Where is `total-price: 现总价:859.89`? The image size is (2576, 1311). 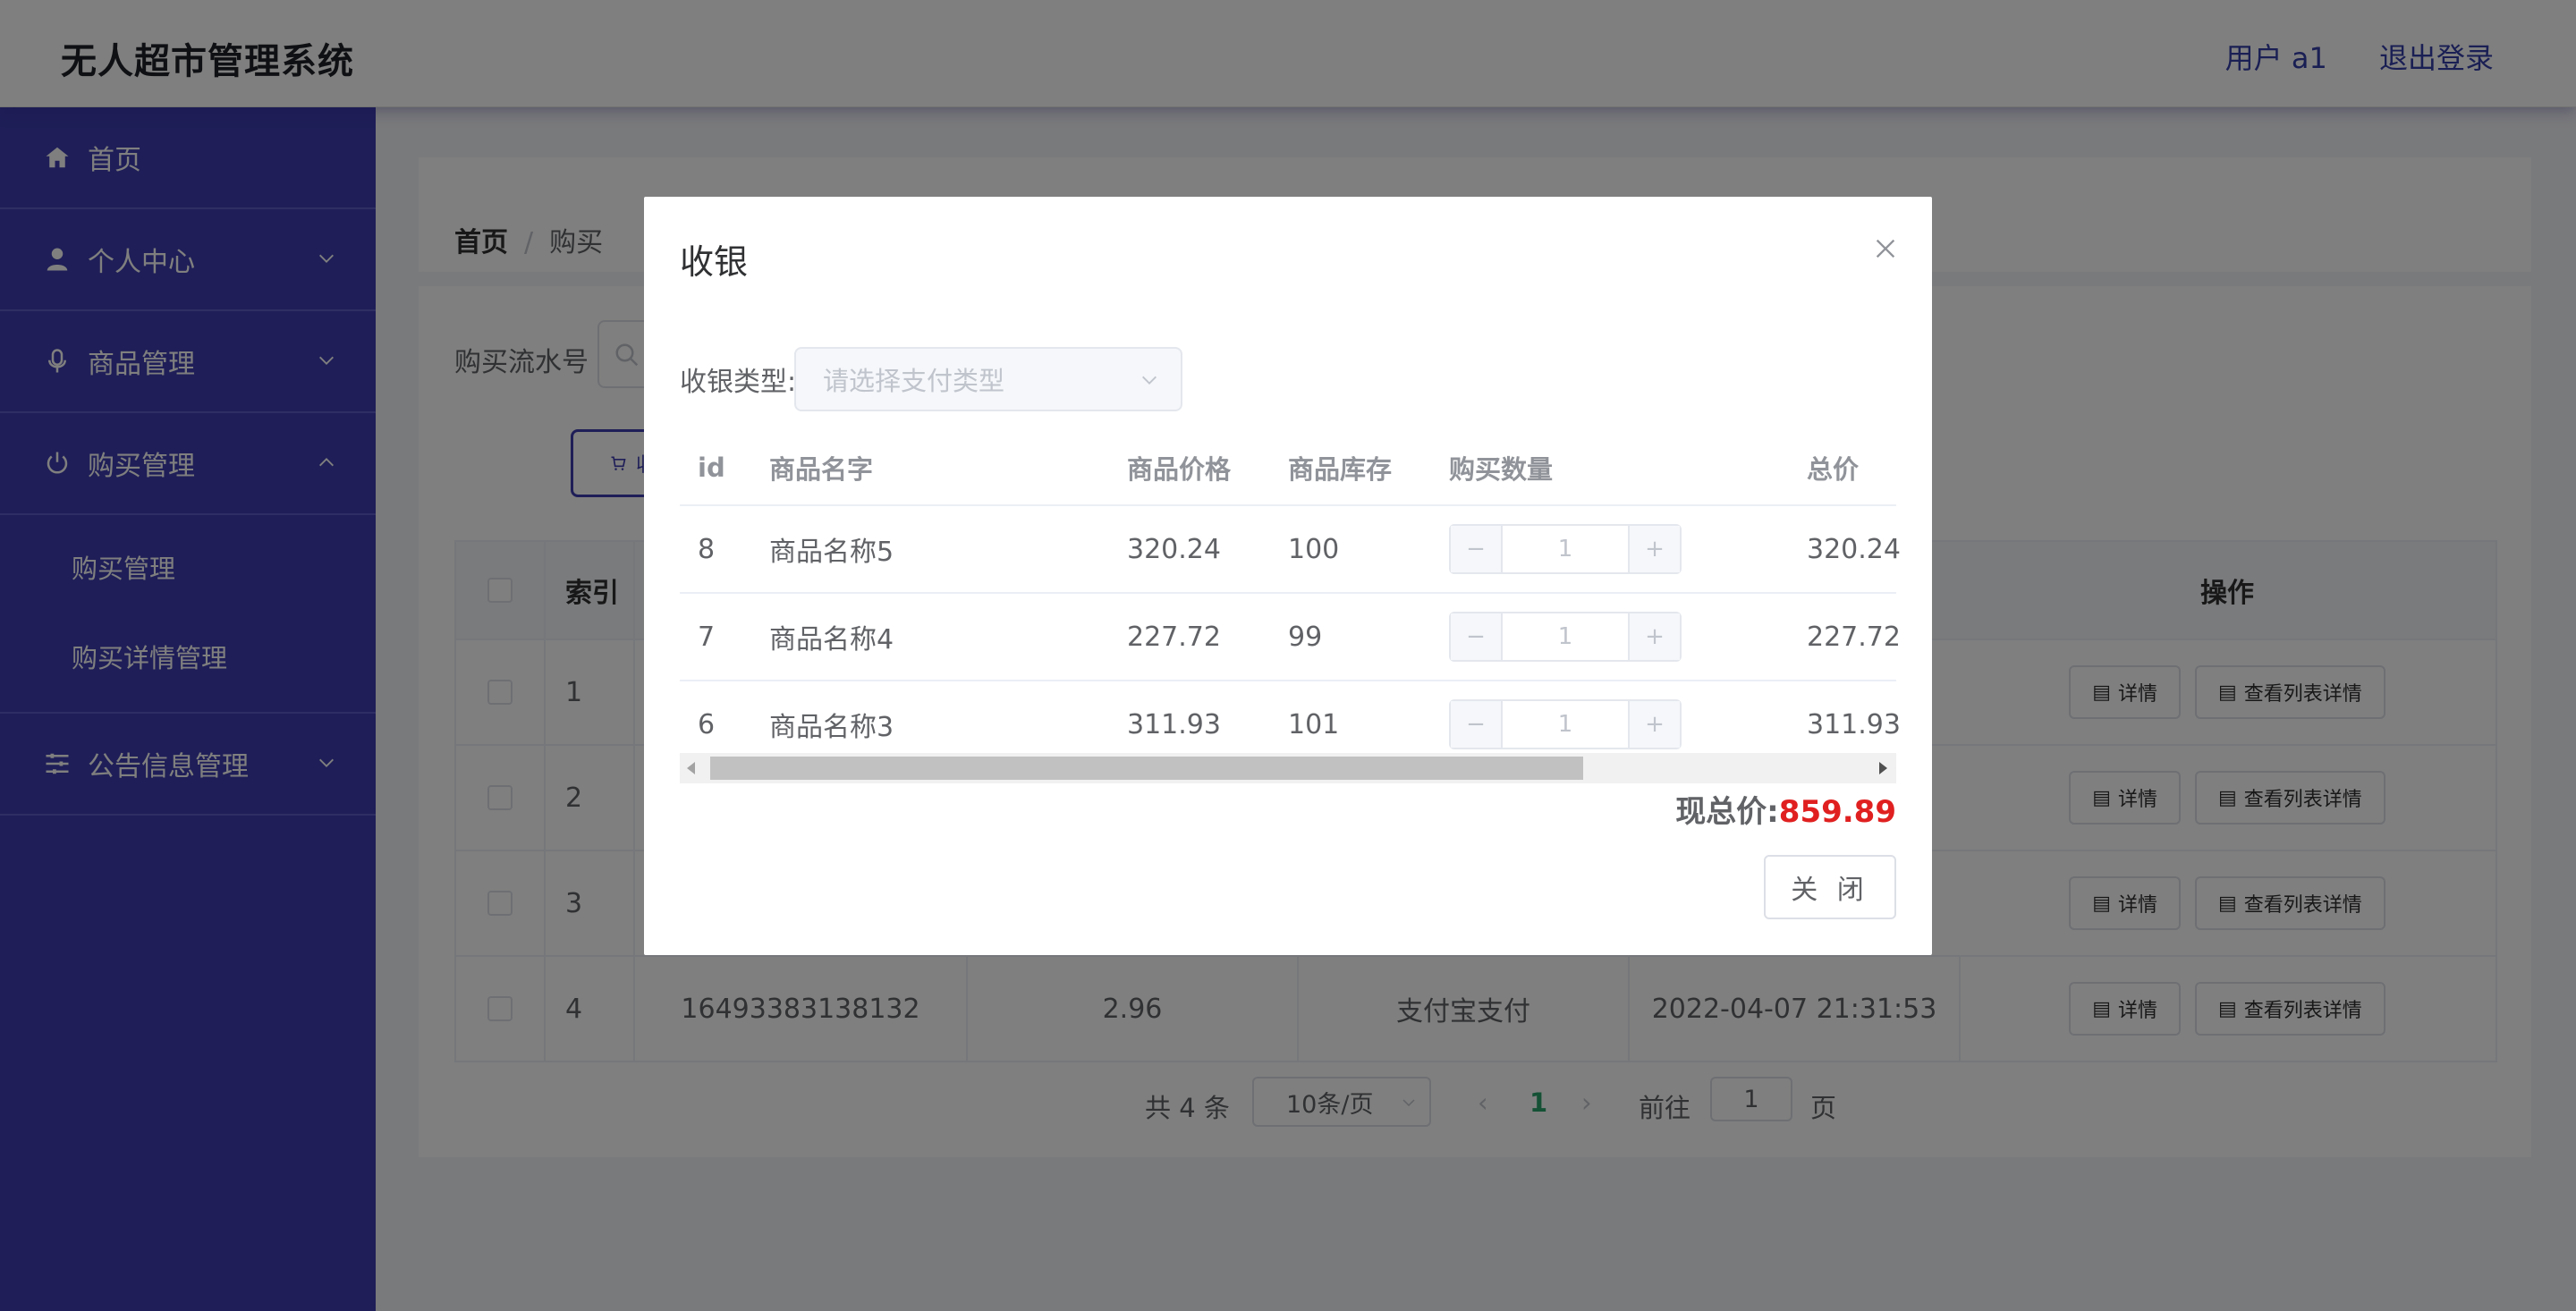 total-price: 现总价:859.89 is located at coordinates (1785, 809).